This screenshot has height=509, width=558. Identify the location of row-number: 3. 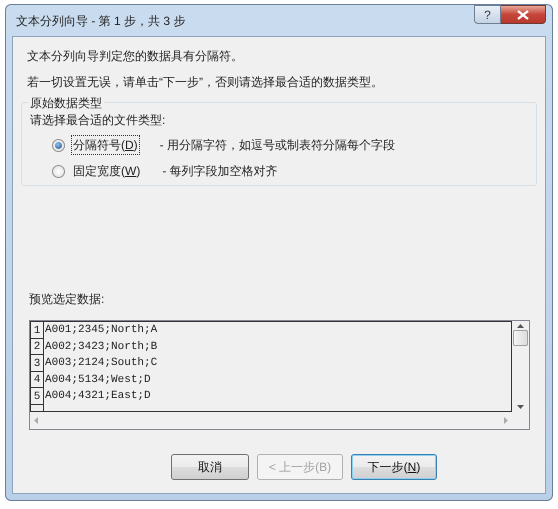
(37, 363).